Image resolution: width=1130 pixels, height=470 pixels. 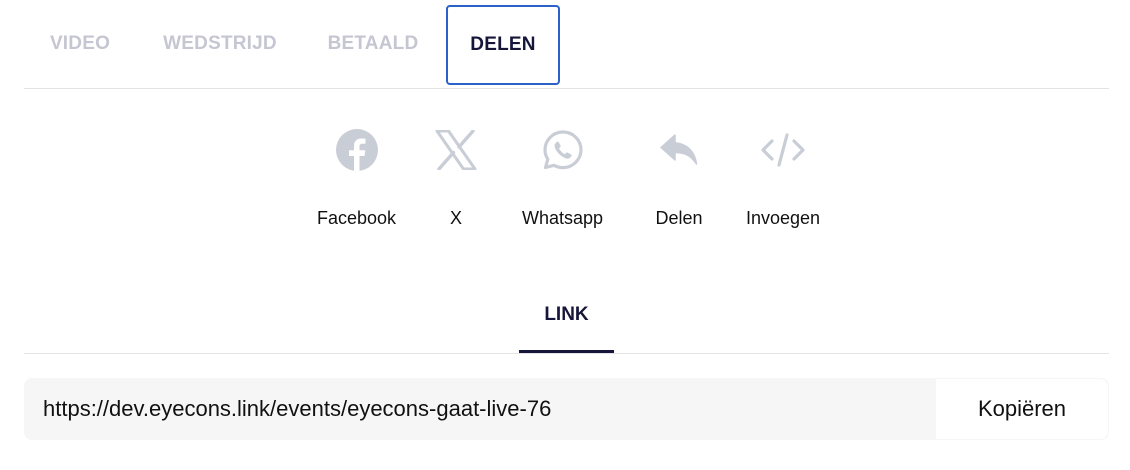 I want to click on share-delen-button: Delen, so click(x=679, y=174).